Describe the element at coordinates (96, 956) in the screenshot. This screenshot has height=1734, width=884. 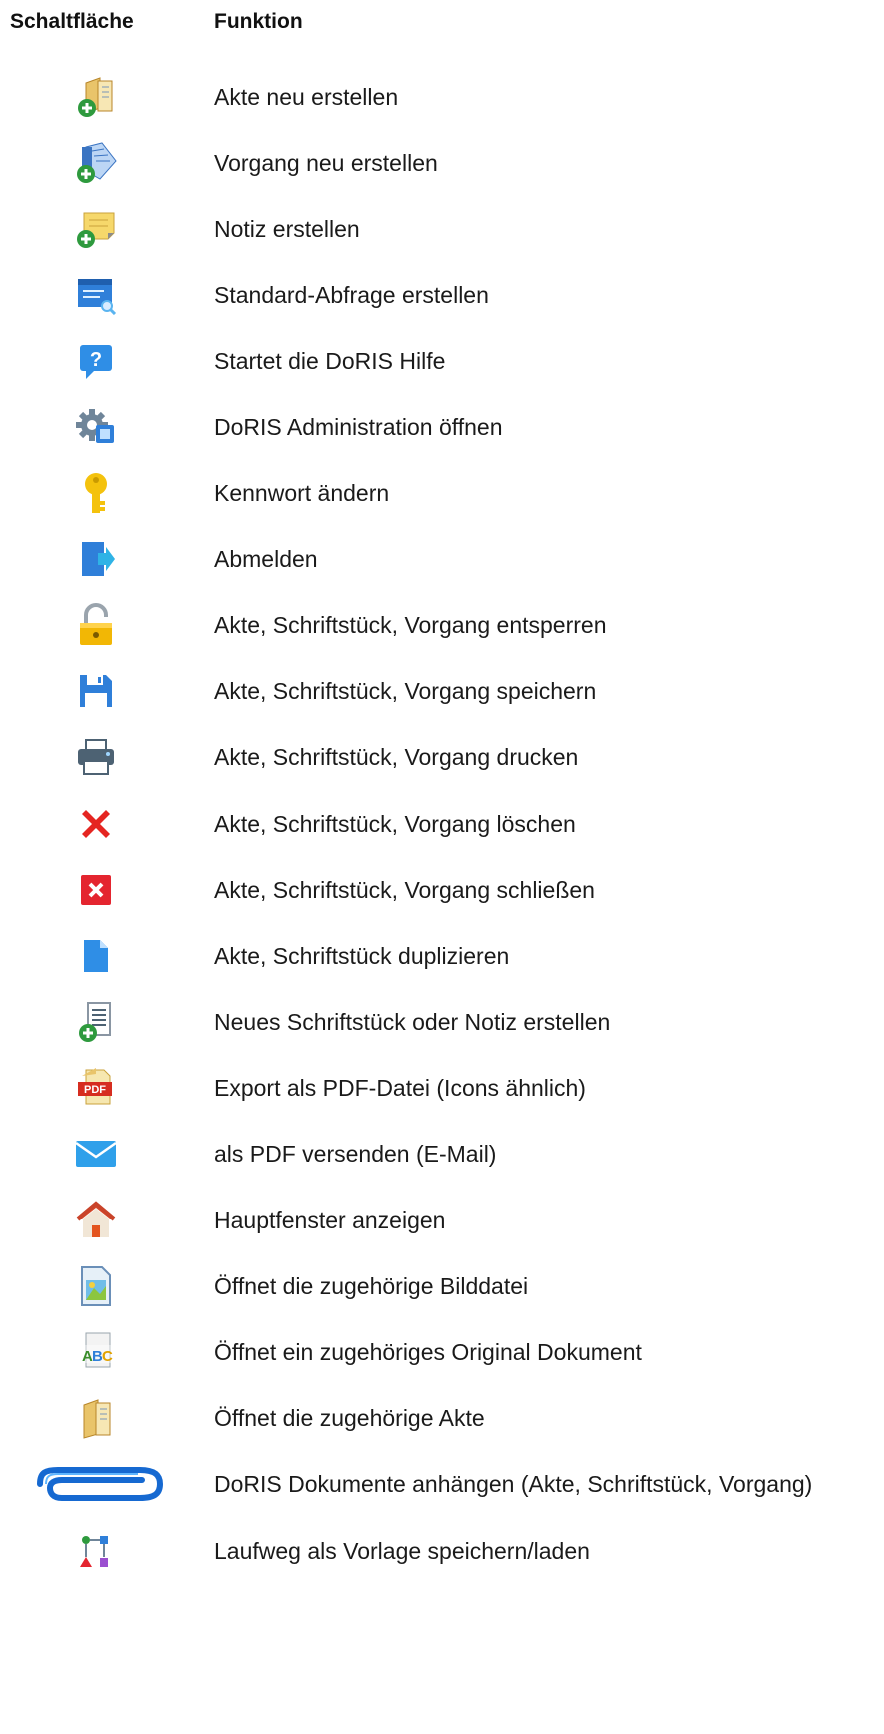
I see `duplicate-icon` at that location.